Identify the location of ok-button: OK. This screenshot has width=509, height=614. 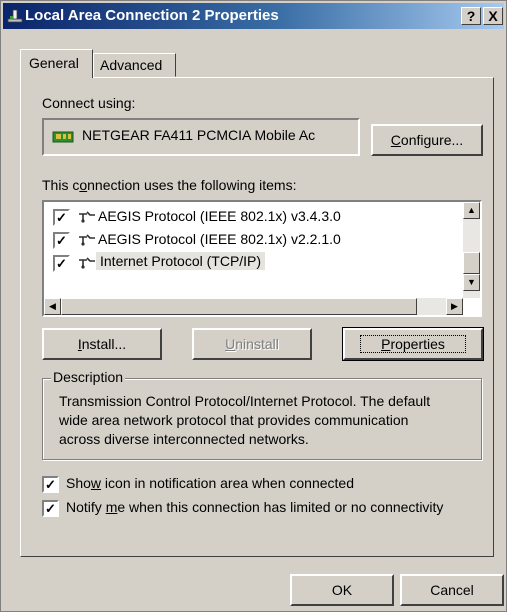
(342, 590).